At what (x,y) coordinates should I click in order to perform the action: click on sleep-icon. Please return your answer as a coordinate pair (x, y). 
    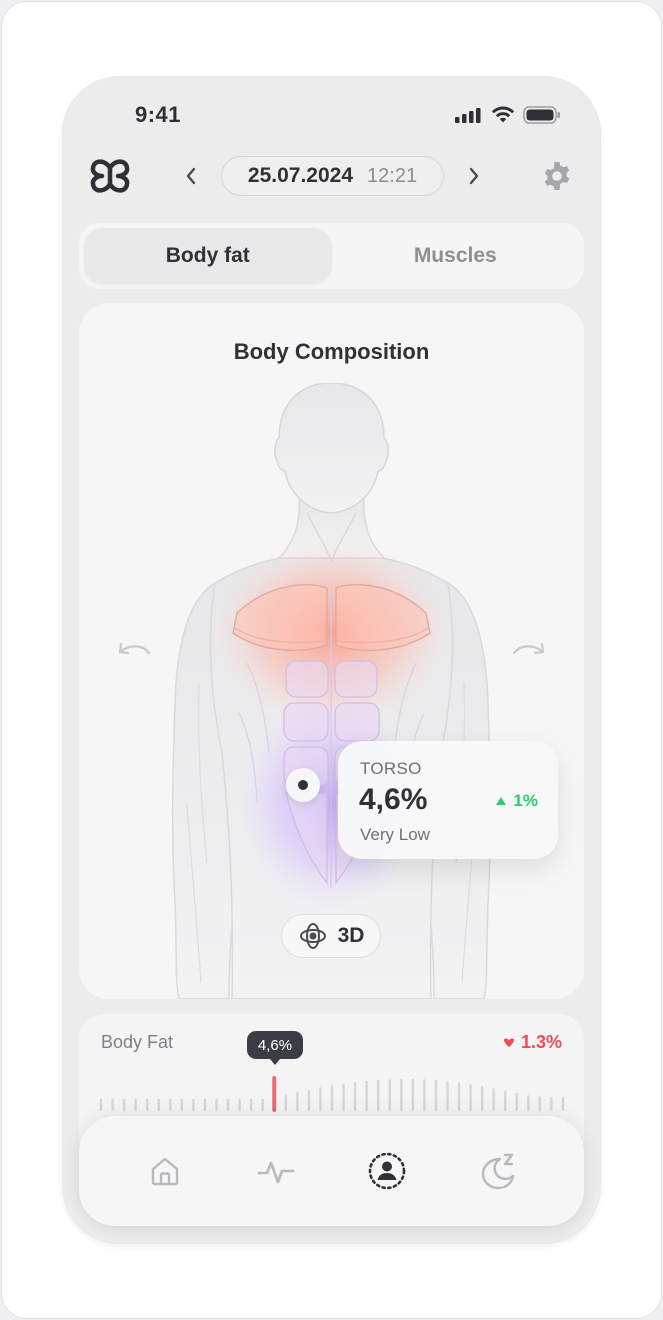
    Looking at the image, I should click on (498, 1171).